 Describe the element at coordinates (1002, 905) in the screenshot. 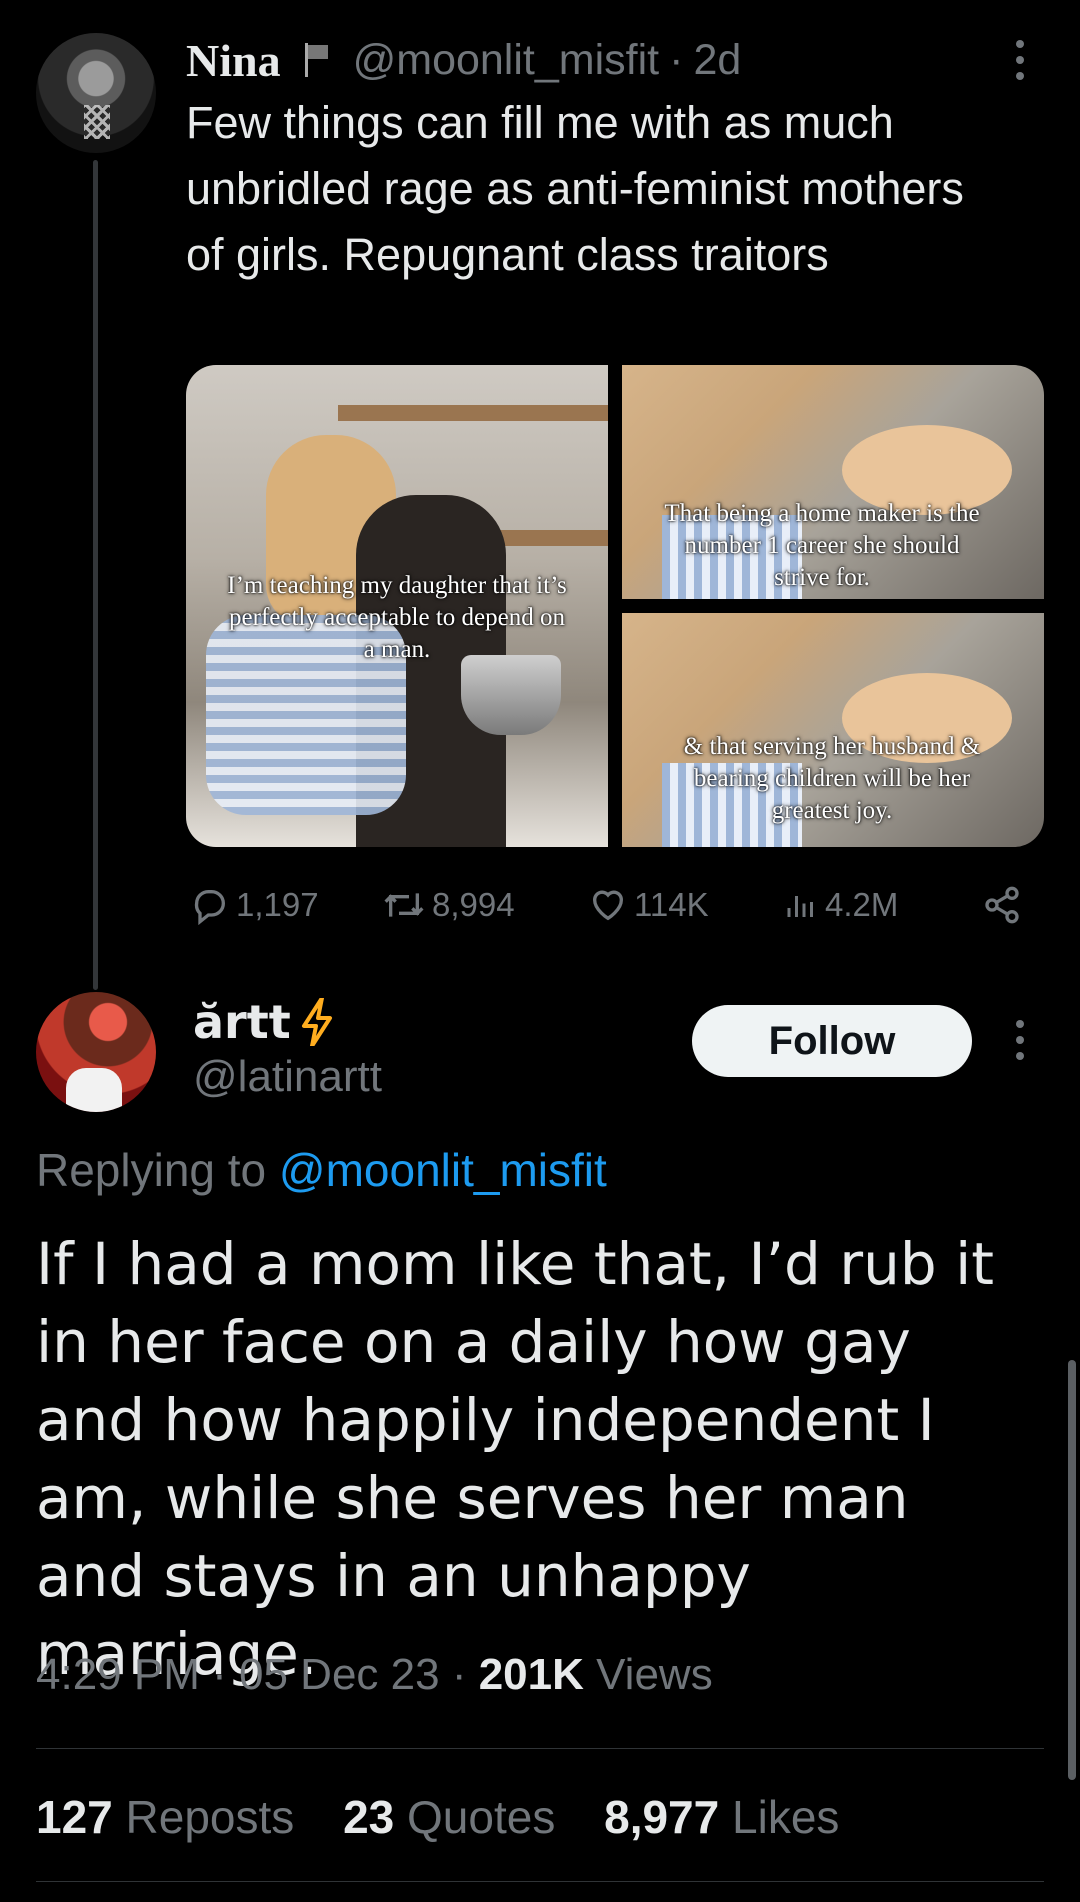

I see `share-icon` at that location.